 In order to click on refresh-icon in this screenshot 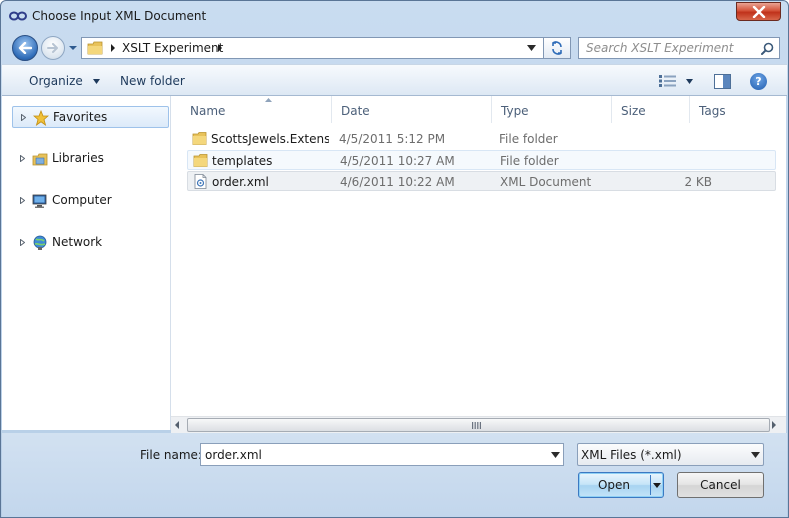, I will do `click(557, 48)`.